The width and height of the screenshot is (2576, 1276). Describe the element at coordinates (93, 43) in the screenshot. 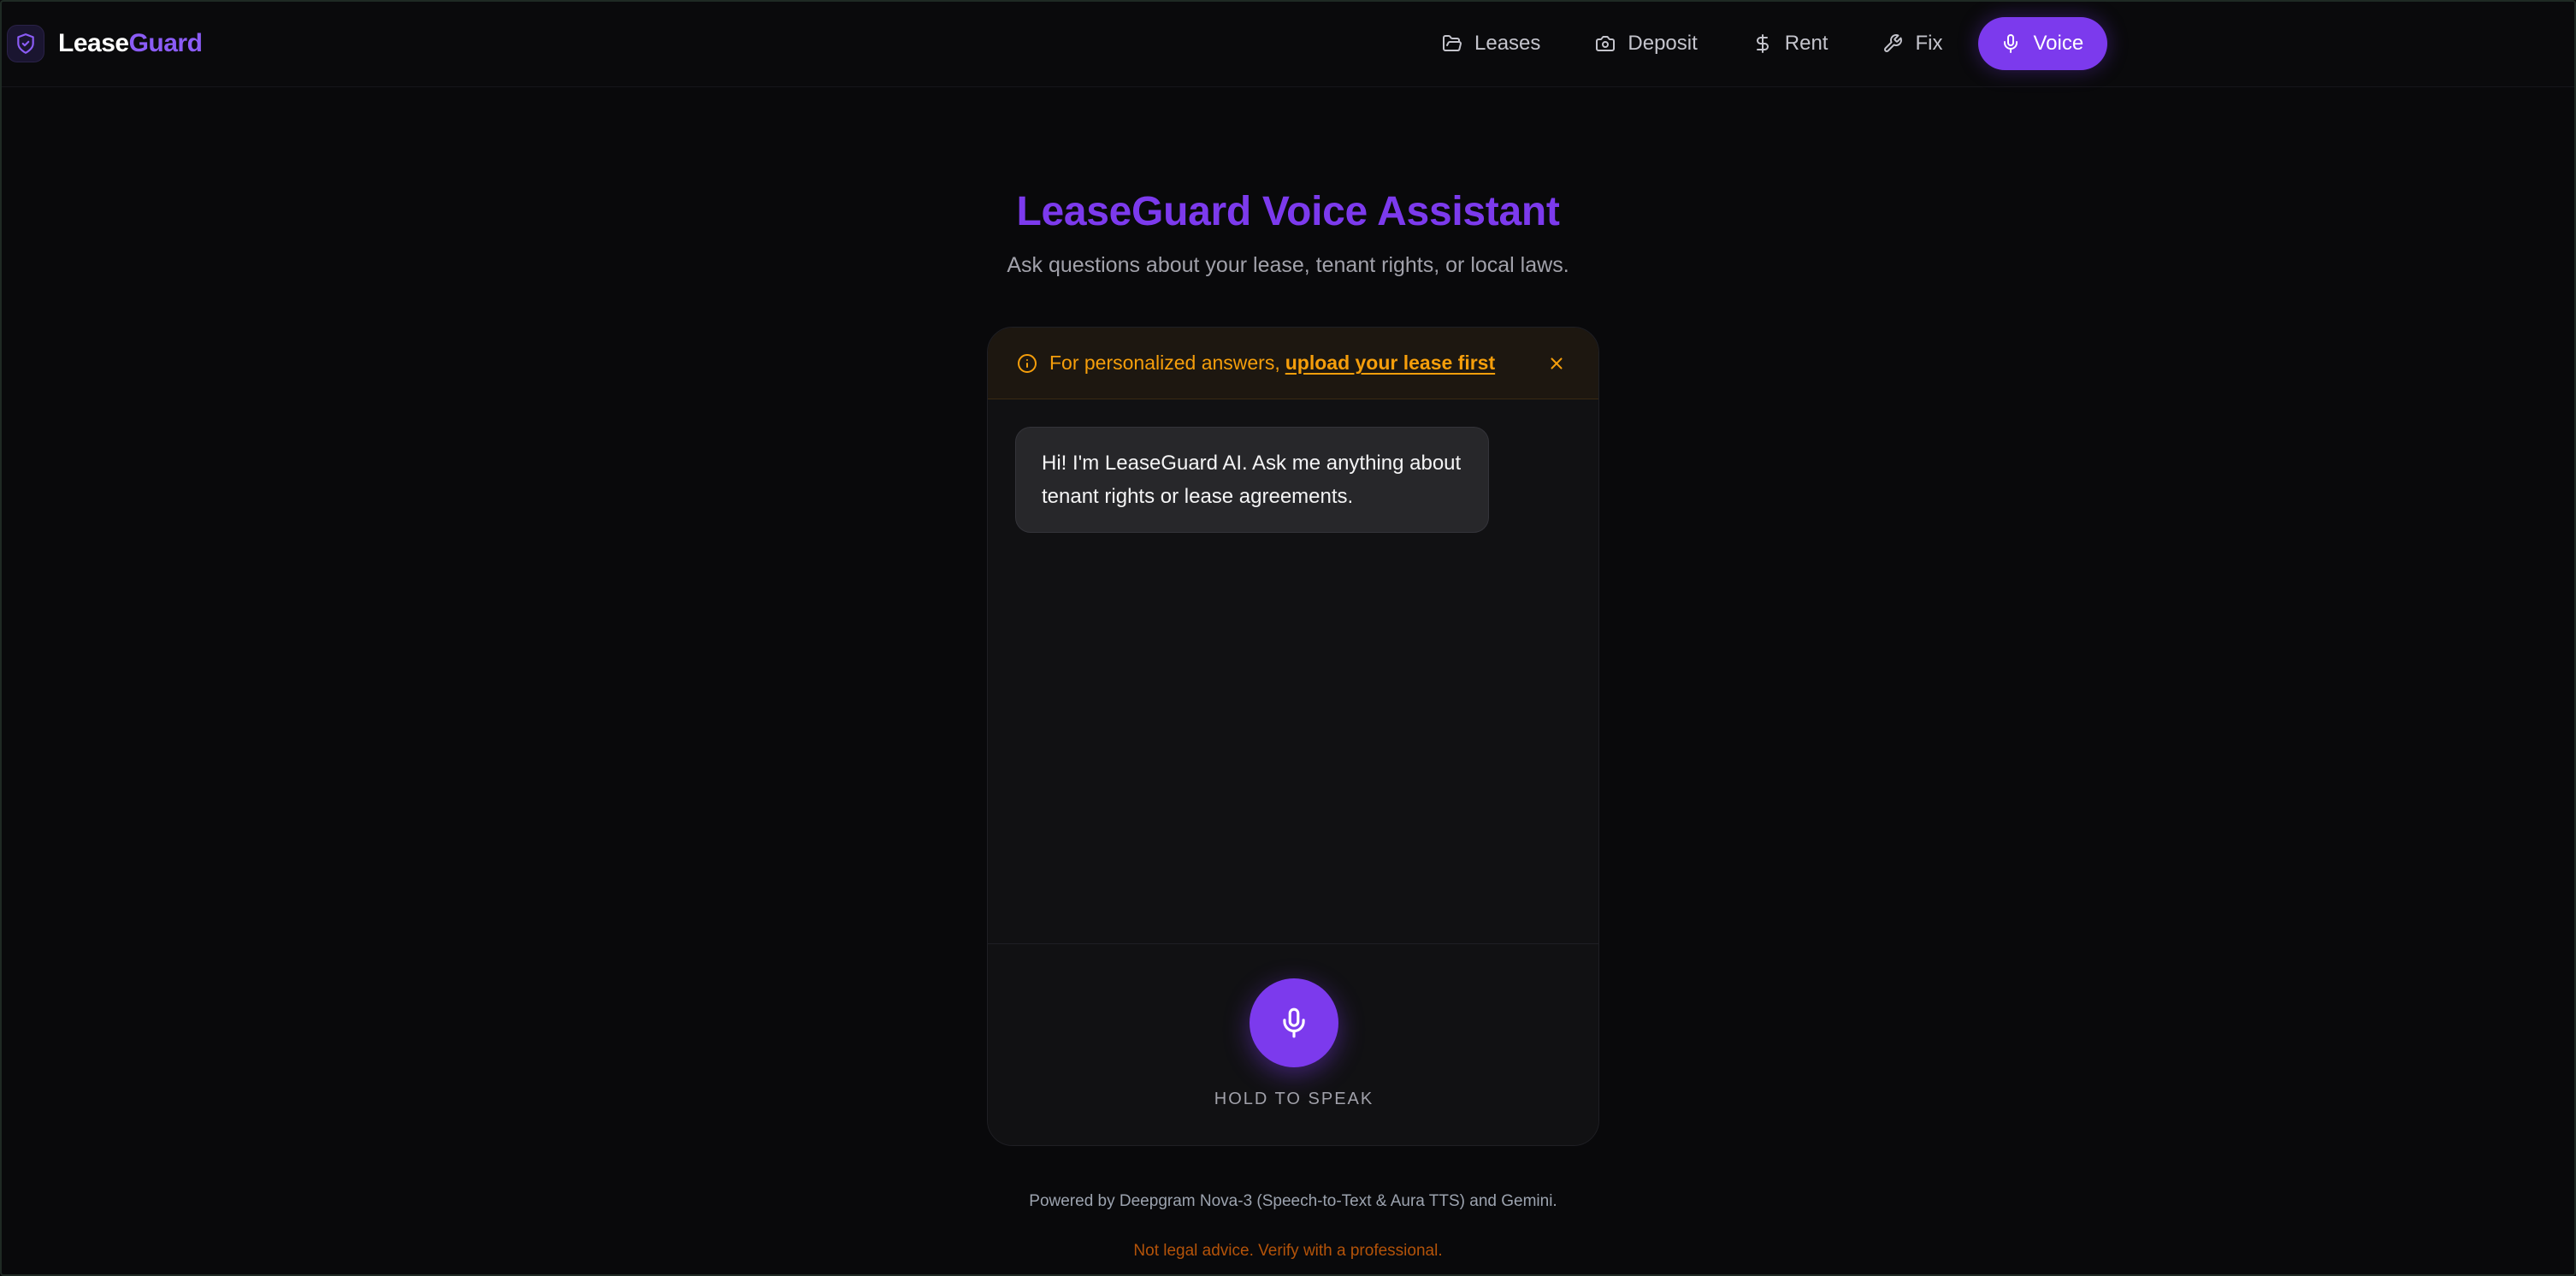

I see `brand-name-part1: Lease` at that location.